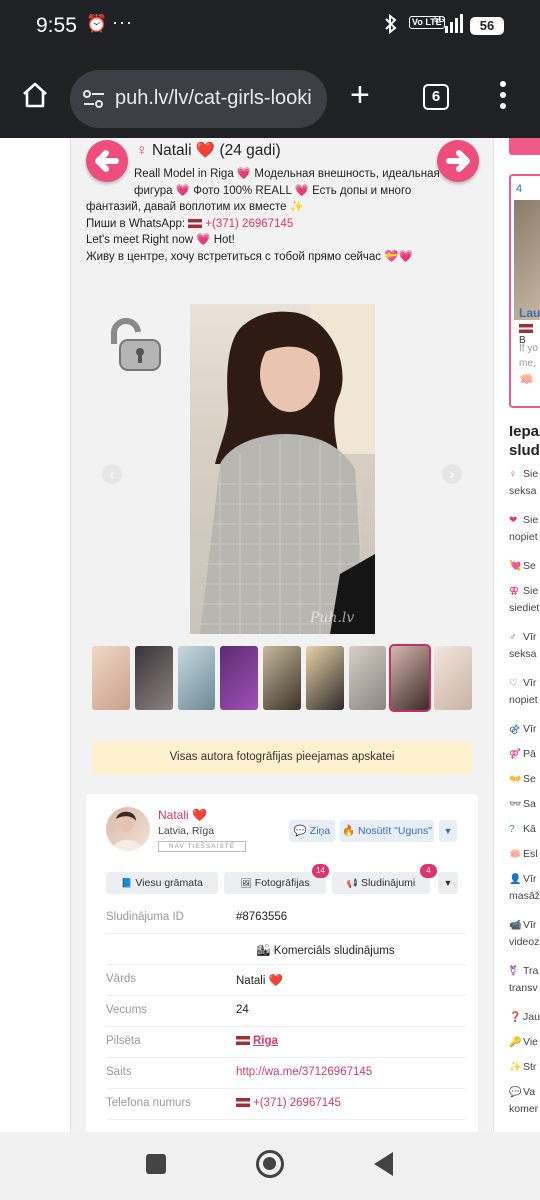 This screenshot has height=1200, width=540. Describe the element at coordinates (276, 879) in the screenshot. I see `photos-button: 🖼 Fotogrāfijas 14` at that location.